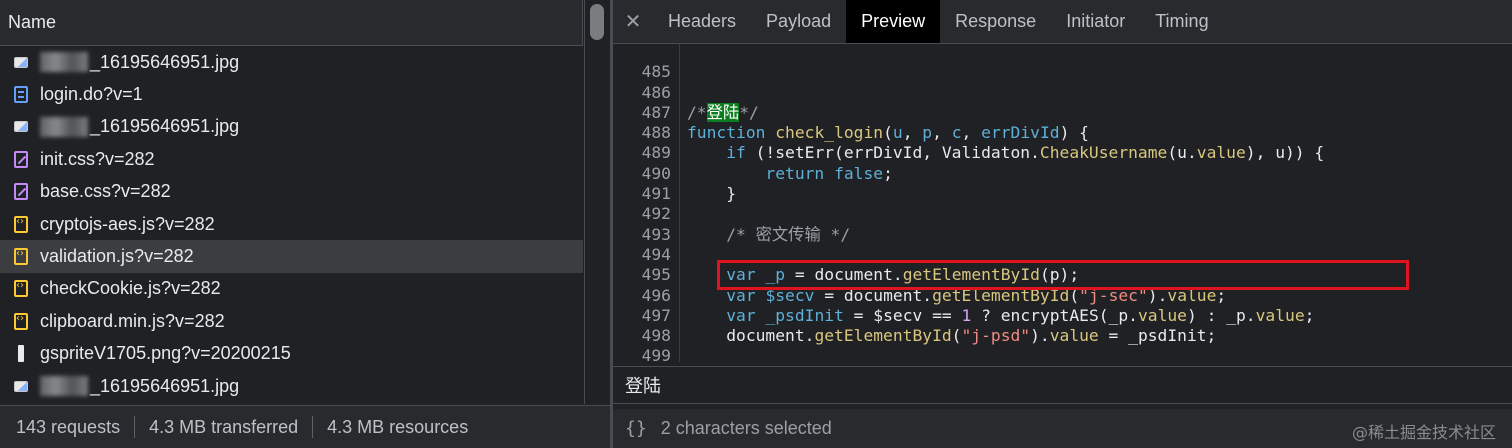 The height and width of the screenshot is (448, 1512). I want to click on tab-headers: Headers, so click(702, 21).